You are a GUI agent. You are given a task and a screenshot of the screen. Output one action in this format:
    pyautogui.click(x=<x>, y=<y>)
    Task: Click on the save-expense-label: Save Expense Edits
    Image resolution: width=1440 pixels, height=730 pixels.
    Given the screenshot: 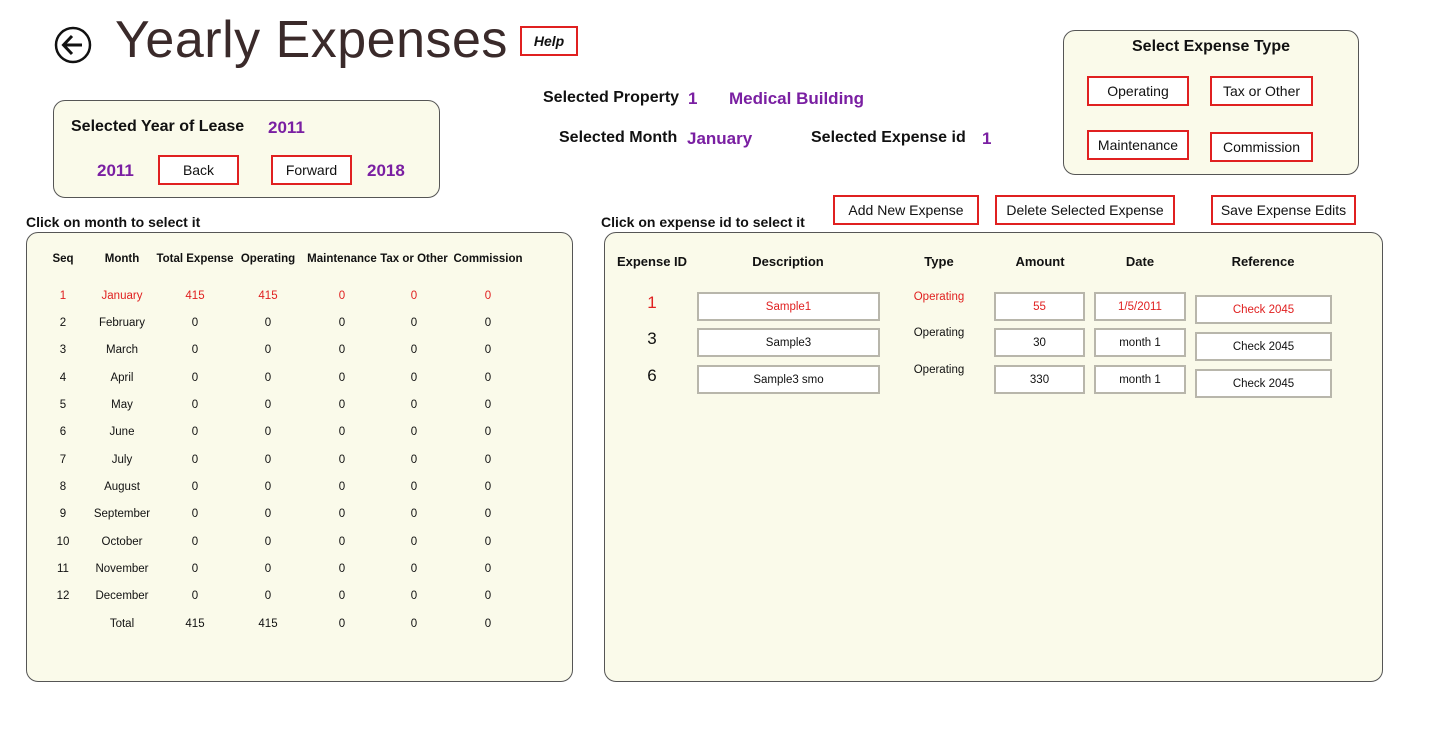 What is the action you would take?
    pyautogui.click(x=1283, y=210)
    